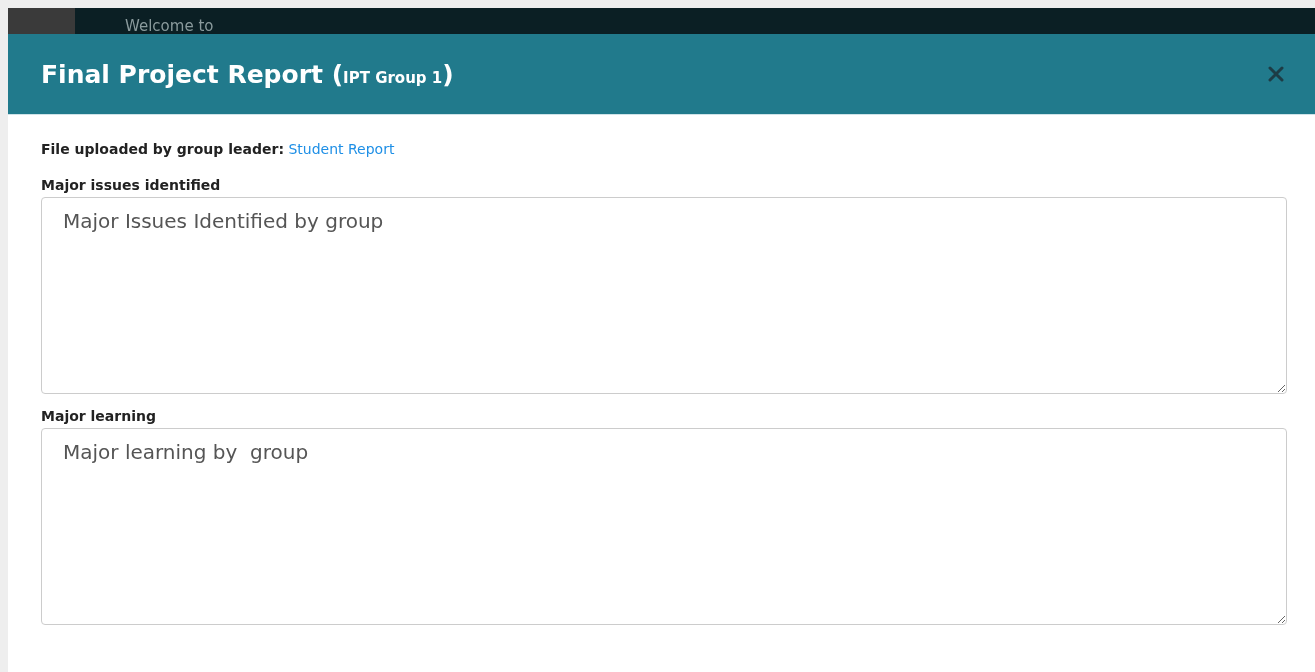 The width and height of the screenshot is (1315, 672). I want to click on upload-info: File uploaded by group leader: Student Report, so click(218, 149).